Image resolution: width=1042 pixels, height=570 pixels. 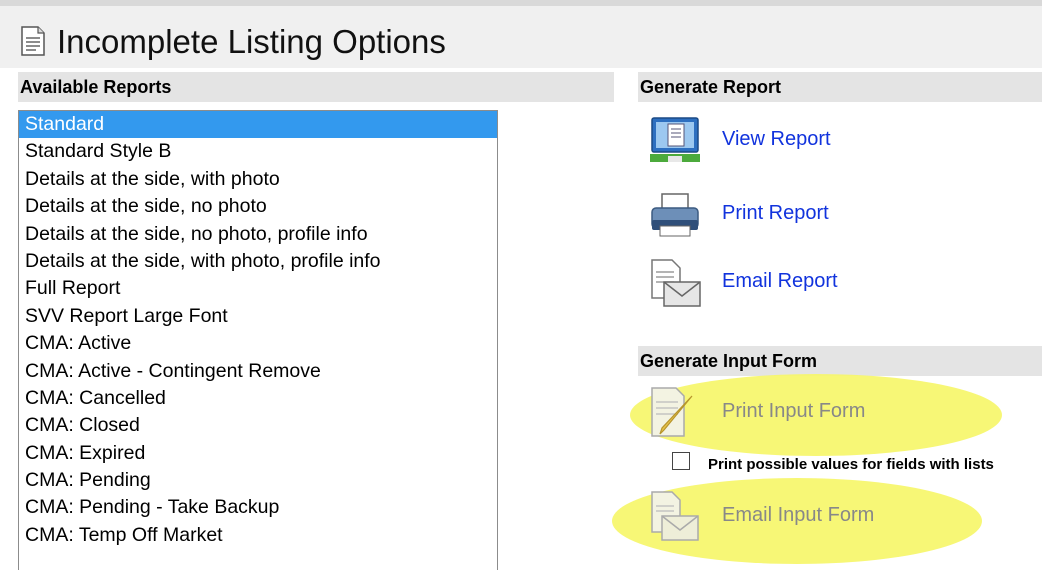 I want to click on report-list-item: CMA: Active - Contingent Remove, so click(x=258, y=371).